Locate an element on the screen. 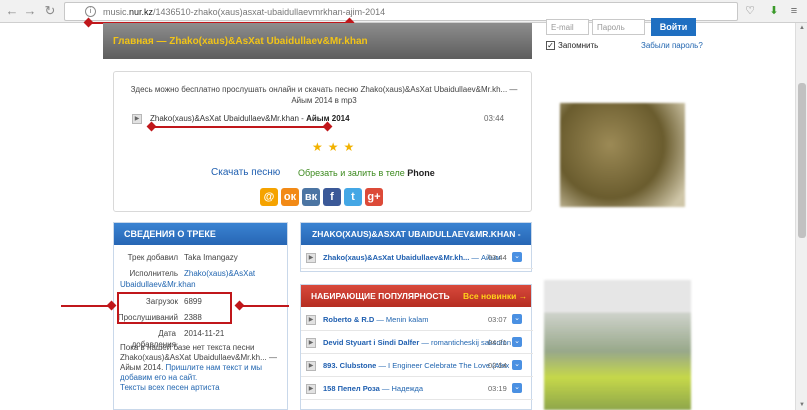 The image size is (807, 410). scroll-up-icon: ▲ is located at coordinates (801, 28).